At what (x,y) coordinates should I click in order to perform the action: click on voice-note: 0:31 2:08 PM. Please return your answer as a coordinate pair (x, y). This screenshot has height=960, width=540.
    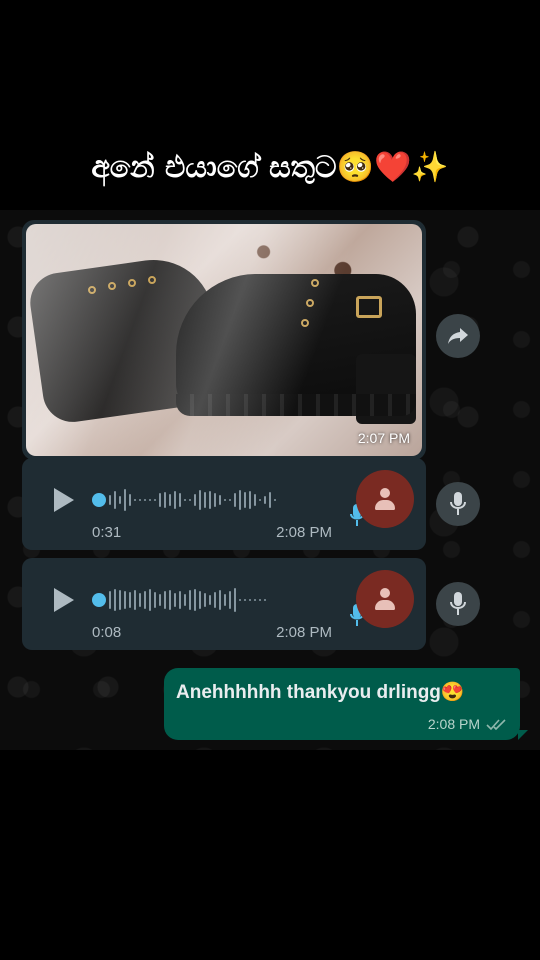
    Looking at the image, I should click on (224, 504).